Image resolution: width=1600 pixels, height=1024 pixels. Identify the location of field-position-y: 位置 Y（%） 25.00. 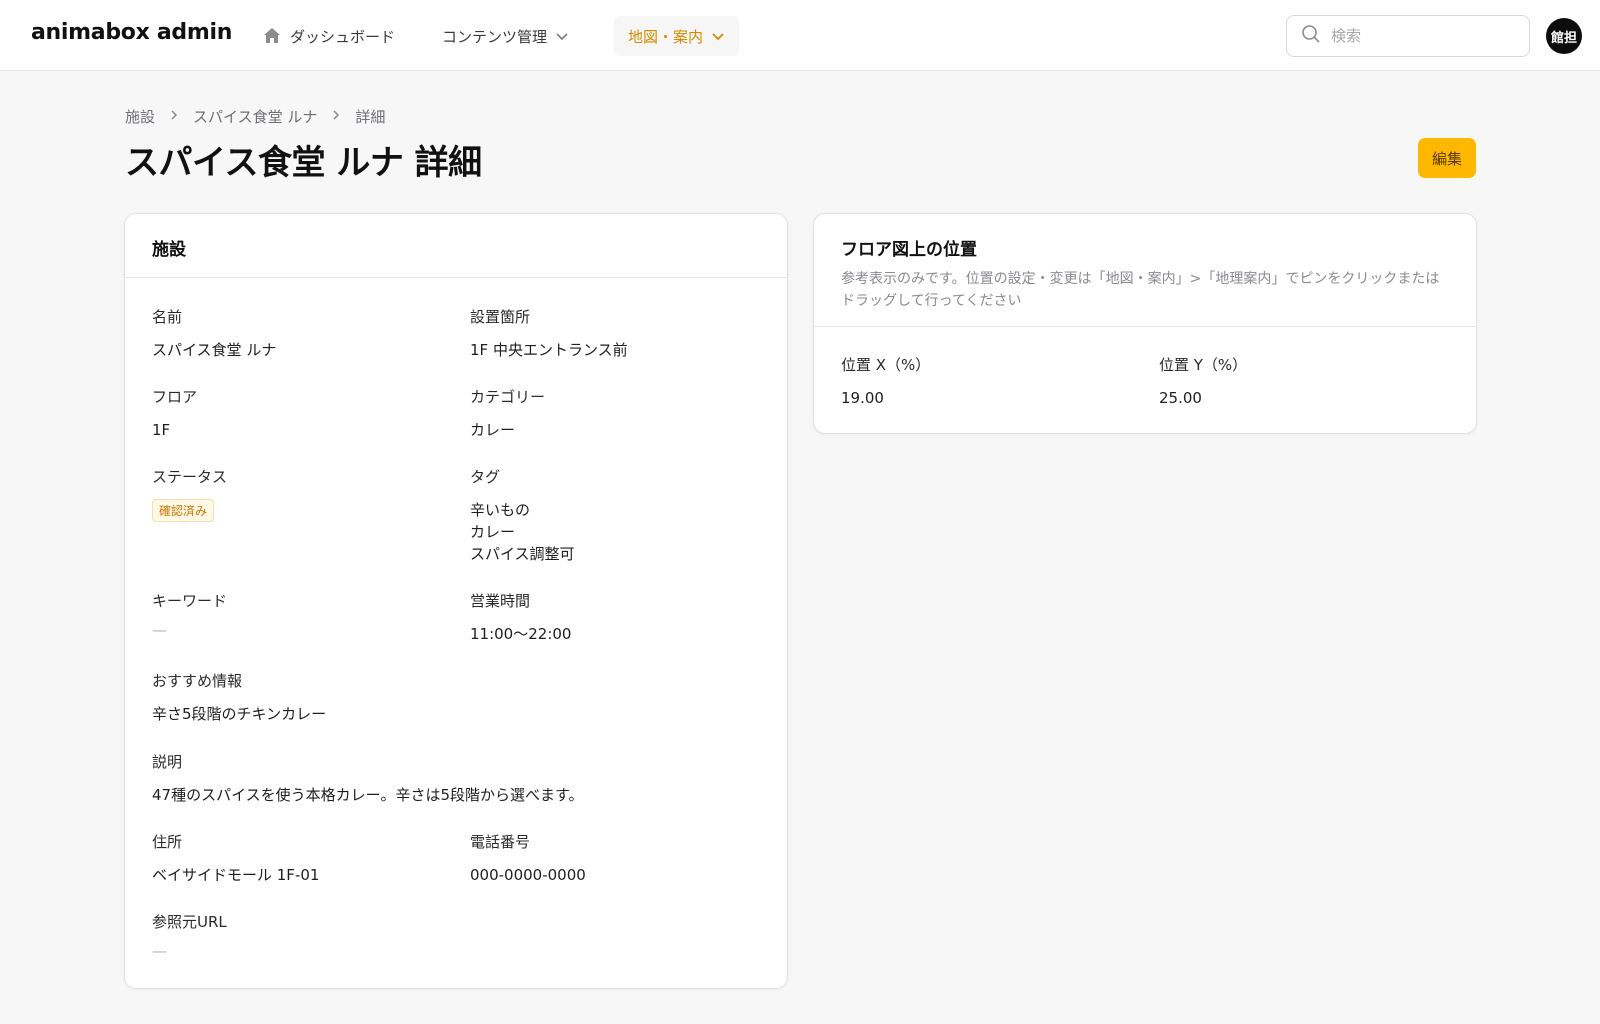
(1203, 381).